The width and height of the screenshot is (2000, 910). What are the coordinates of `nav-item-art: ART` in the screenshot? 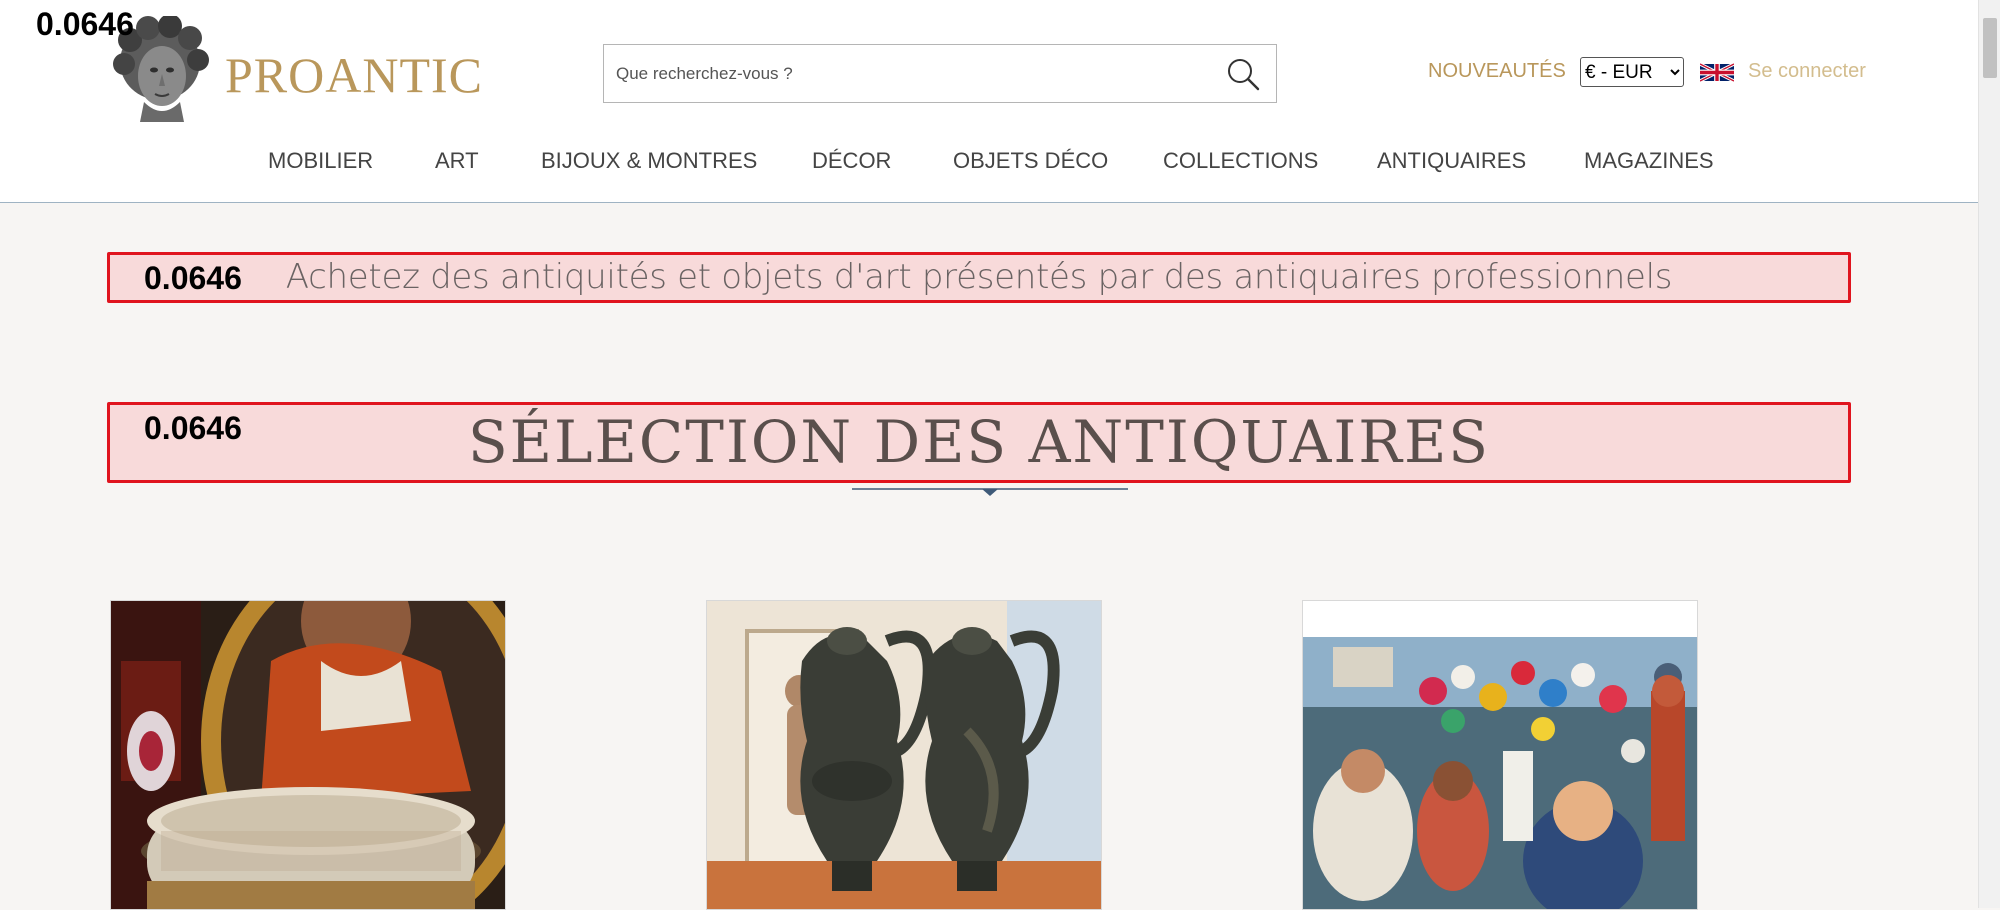 It's located at (457, 161).